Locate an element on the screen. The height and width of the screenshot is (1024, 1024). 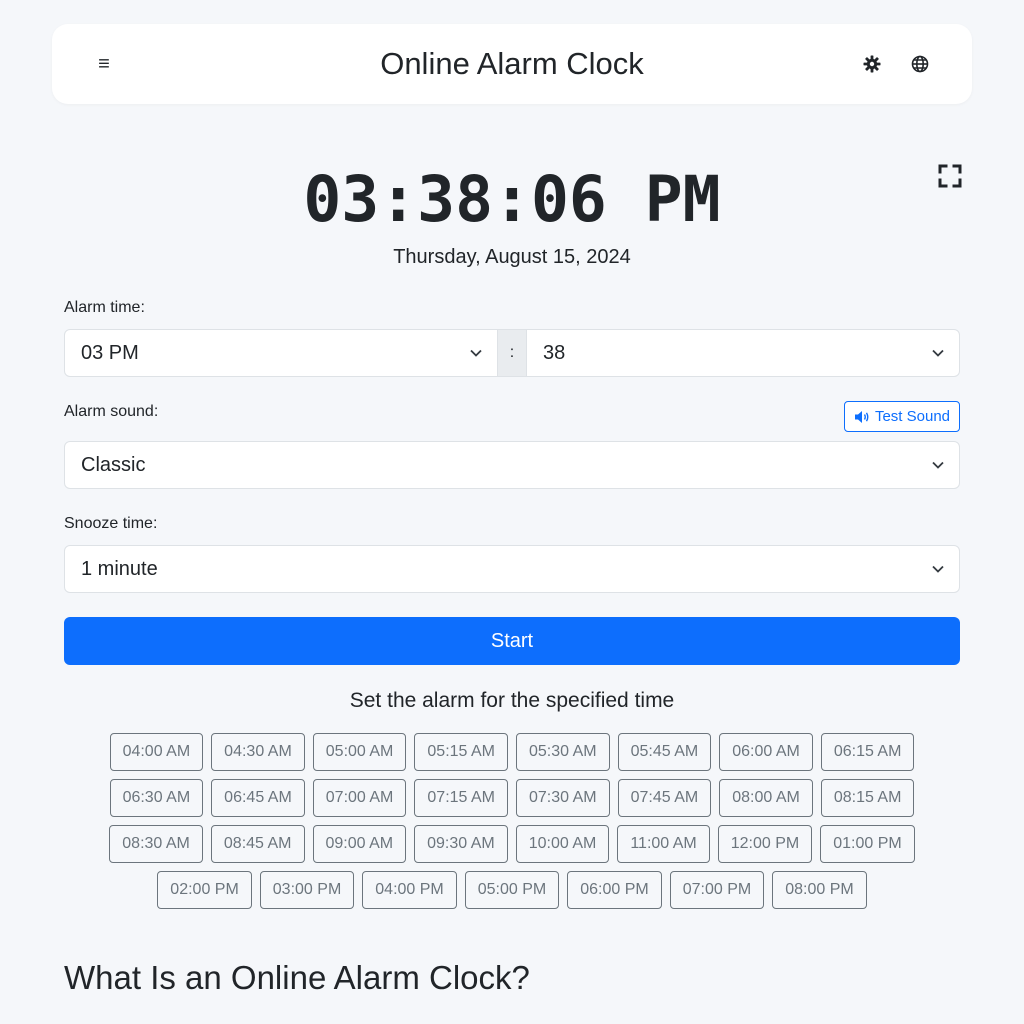
preset-time-button: 05:00 AM is located at coordinates (359, 752).